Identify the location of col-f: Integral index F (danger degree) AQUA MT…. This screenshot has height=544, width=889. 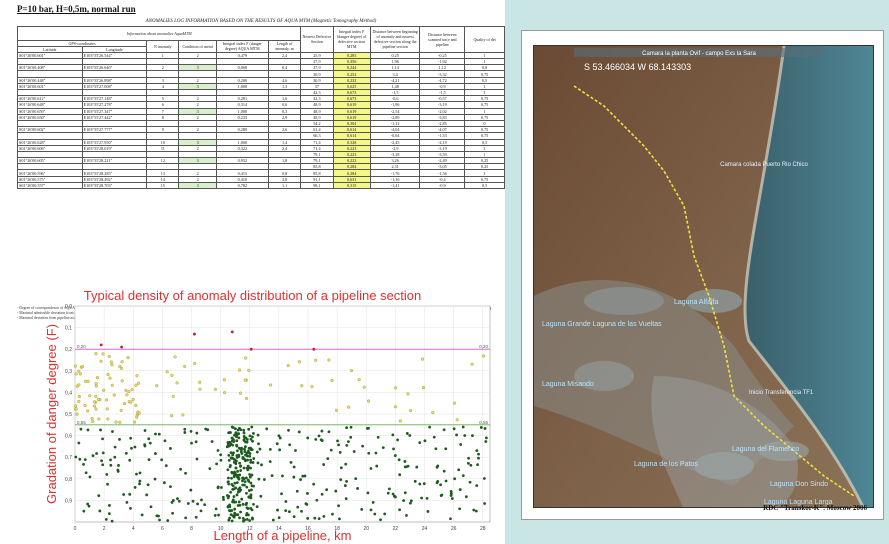
(242, 46).